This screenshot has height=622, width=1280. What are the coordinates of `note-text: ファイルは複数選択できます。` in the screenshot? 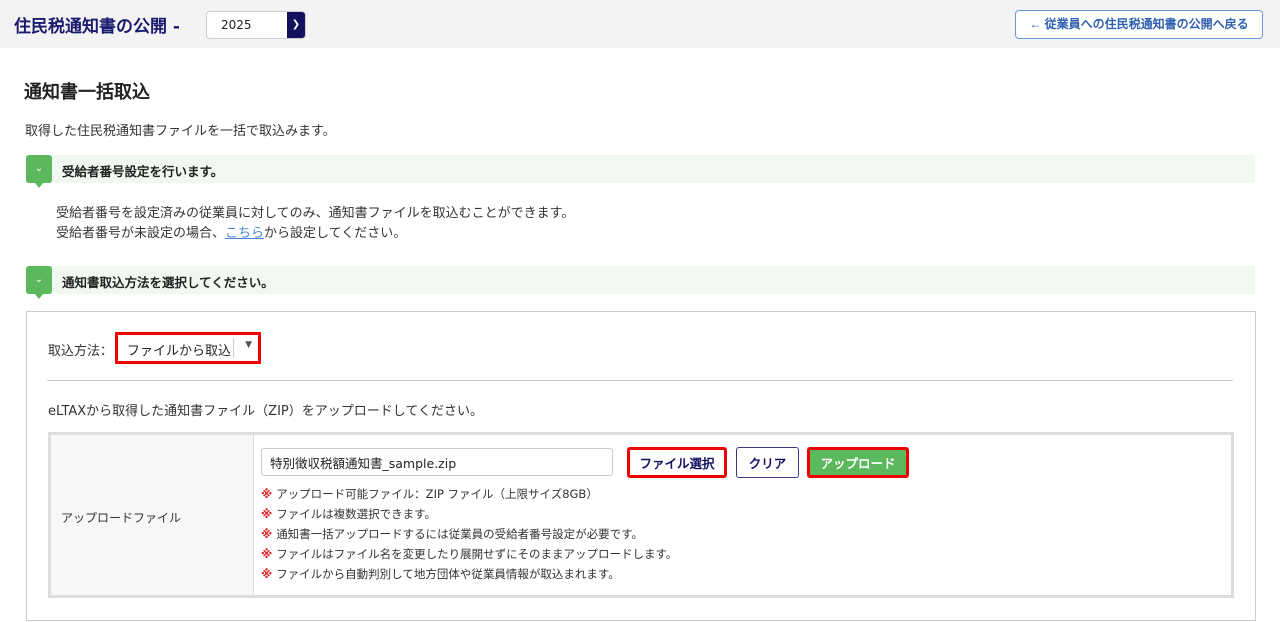 It's located at (356, 514).